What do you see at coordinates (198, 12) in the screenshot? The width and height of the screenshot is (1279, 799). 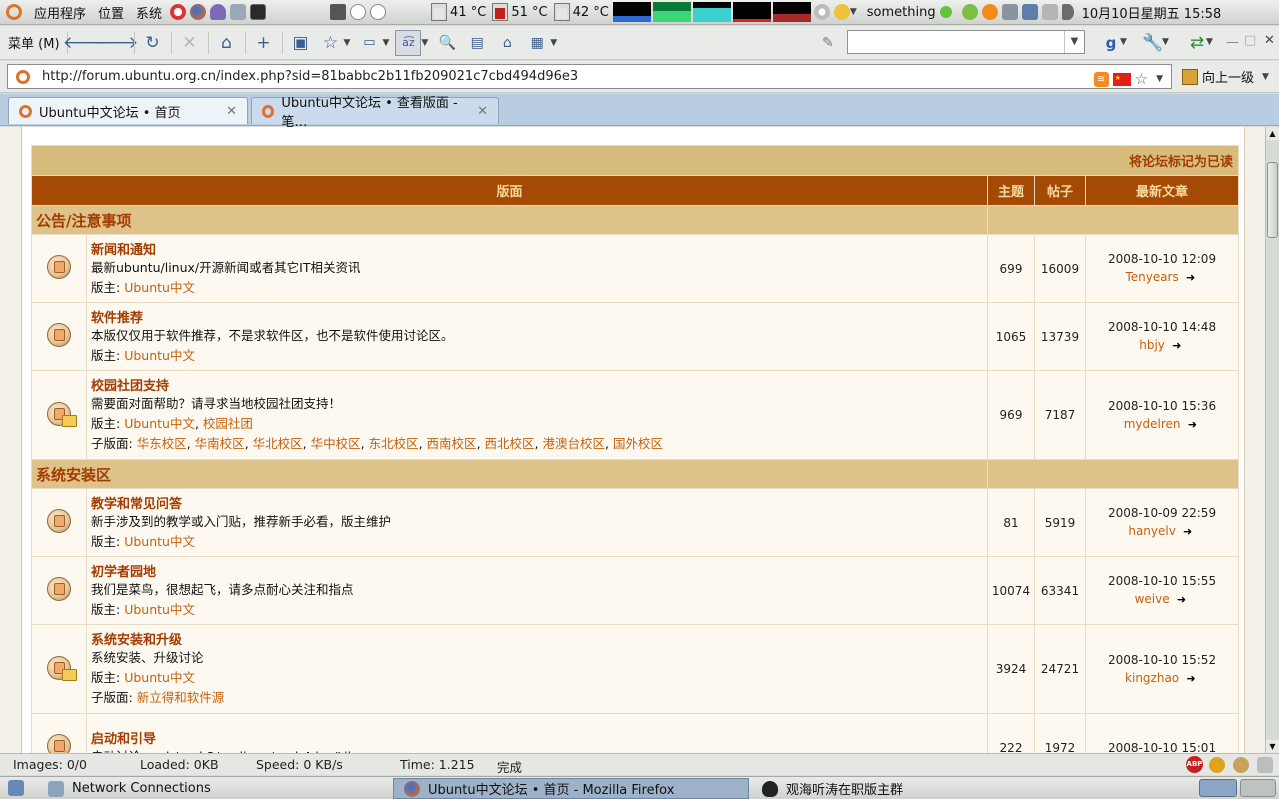 I see `firefox-launcher-icon` at bounding box center [198, 12].